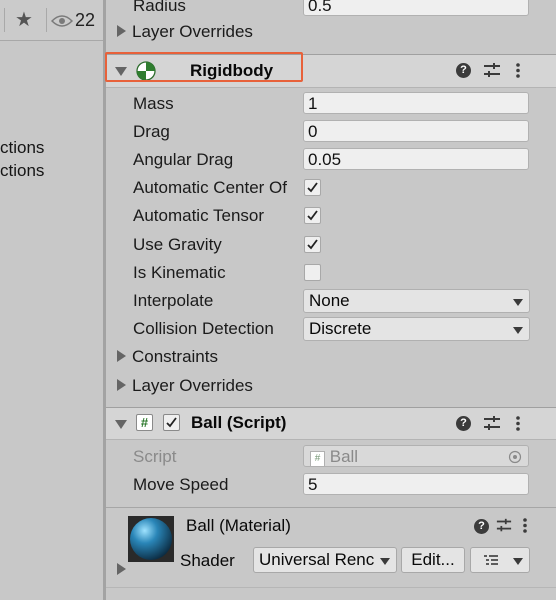  I want to click on is-kinematic-label: Is Kinematic, so click(179, 272).